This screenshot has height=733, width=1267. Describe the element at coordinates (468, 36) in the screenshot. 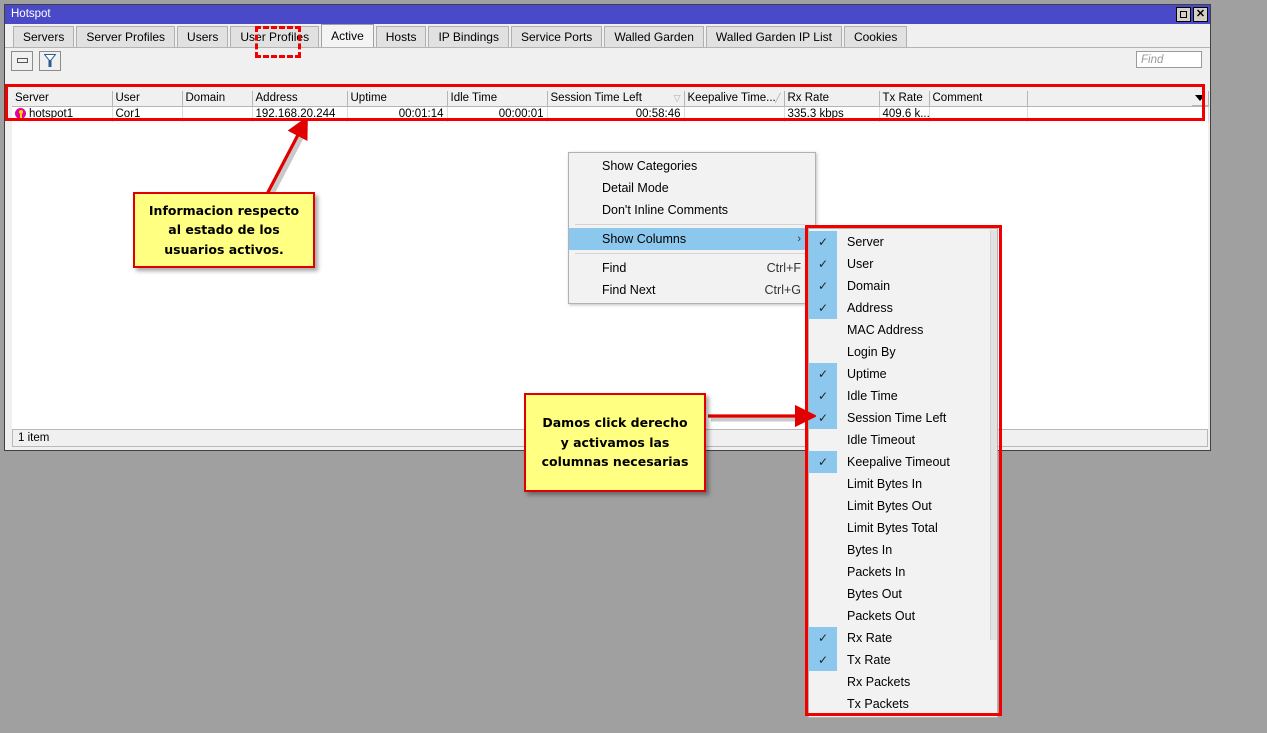

I see `tab-ip-bindings: IP Bindings` at that location.